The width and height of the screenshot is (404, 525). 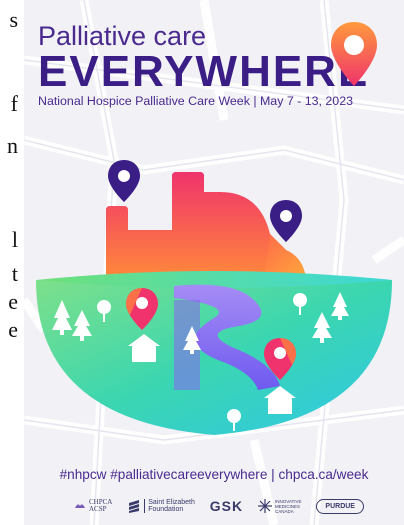 I want to click on saint-elizabeth-label: Saint Elizabeth, so click(x=171, y=502).